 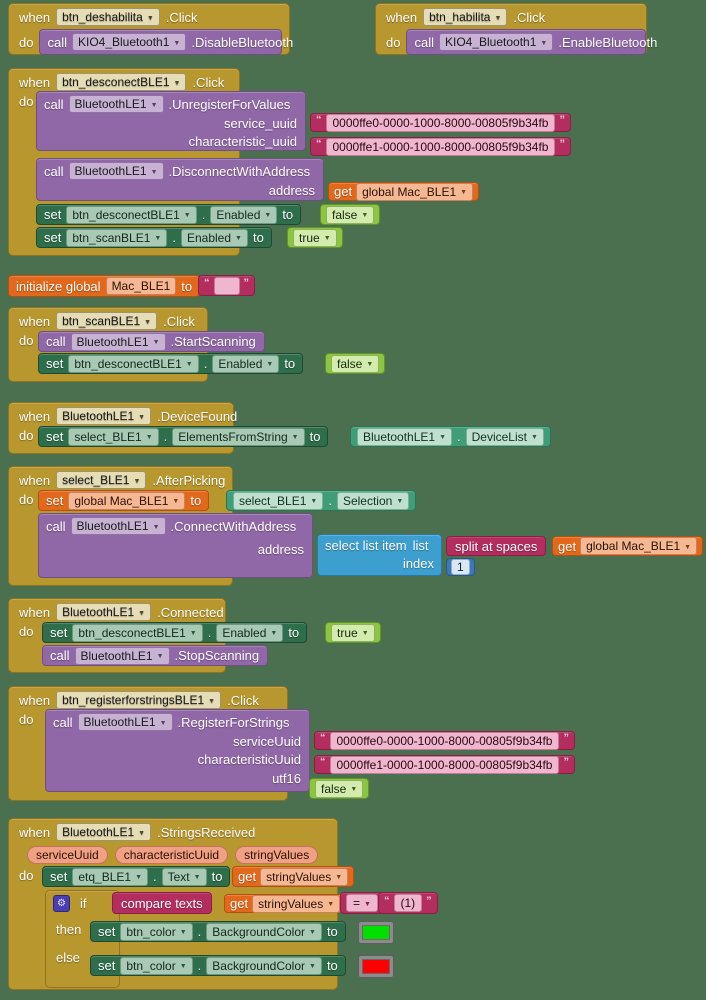 I want to click on math-number-value: 1, so click(x=460, y=567).